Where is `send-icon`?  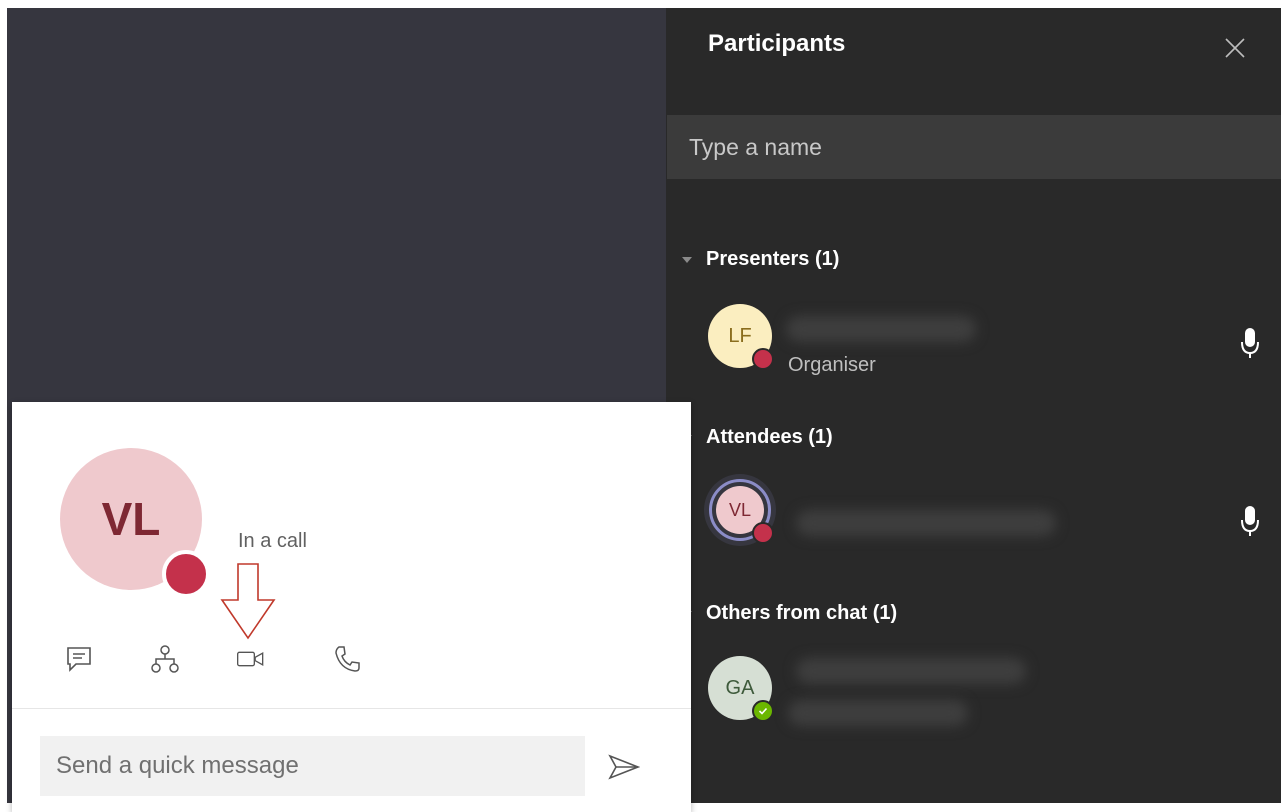
send-icon is located at coordinates (624, 767).